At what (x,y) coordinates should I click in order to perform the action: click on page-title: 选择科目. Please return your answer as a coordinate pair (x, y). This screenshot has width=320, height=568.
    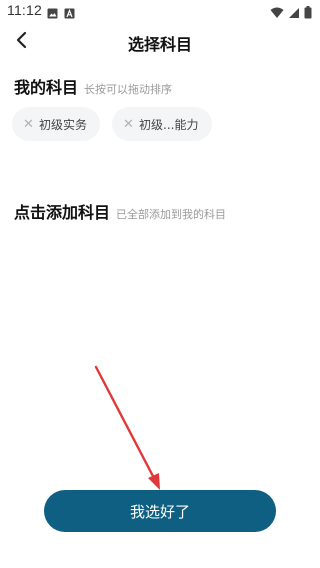
    Looking at the image, I should click on (159, 44).